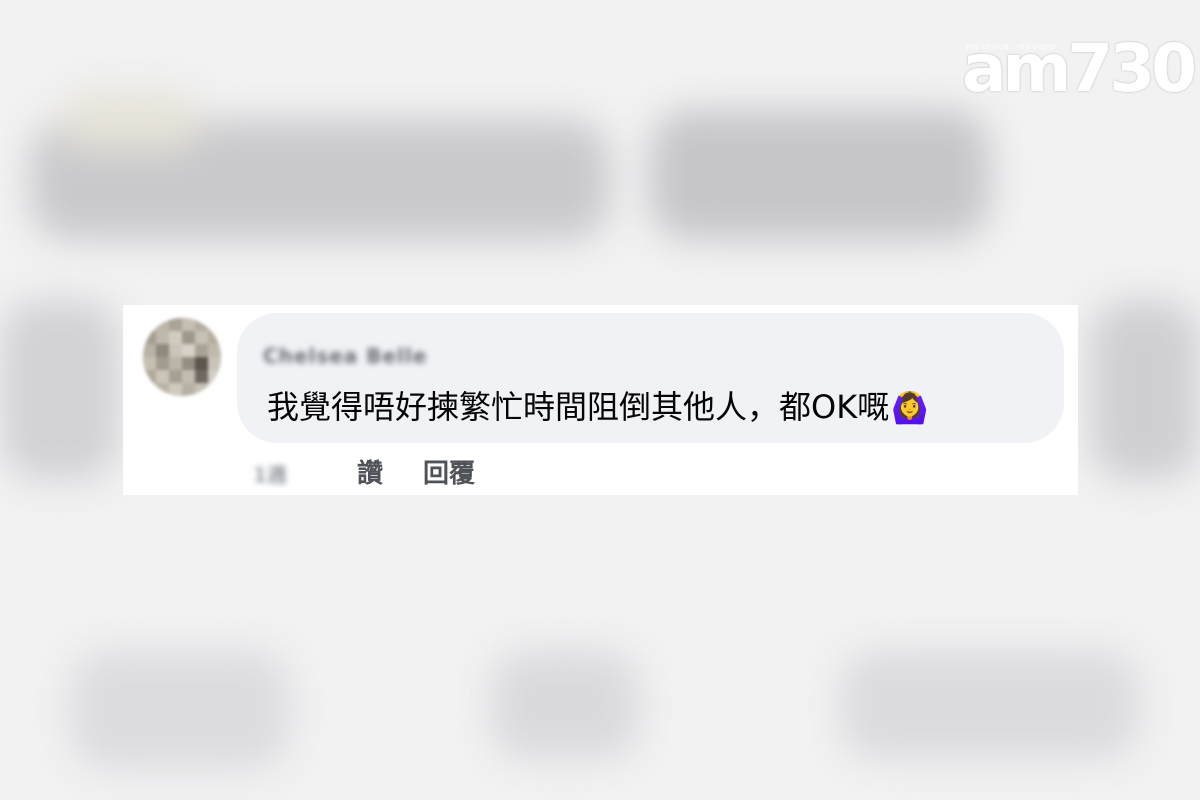 Image resolution: width=1200 pixels, height=800 pixels. I want to click on like-button: 讚, so click(370, 471).